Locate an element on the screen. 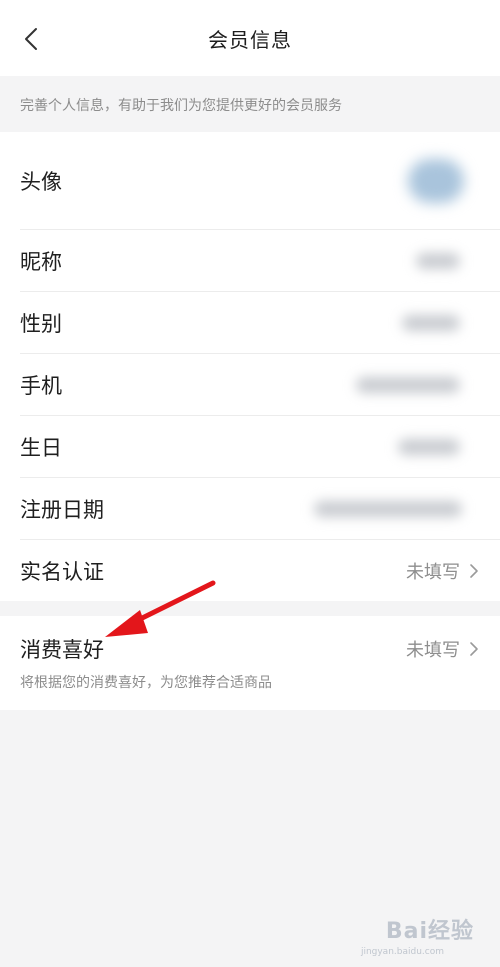 The height and width of the screenshot is (967, 500). avatar-blurred is located at coordinates (436, 180).